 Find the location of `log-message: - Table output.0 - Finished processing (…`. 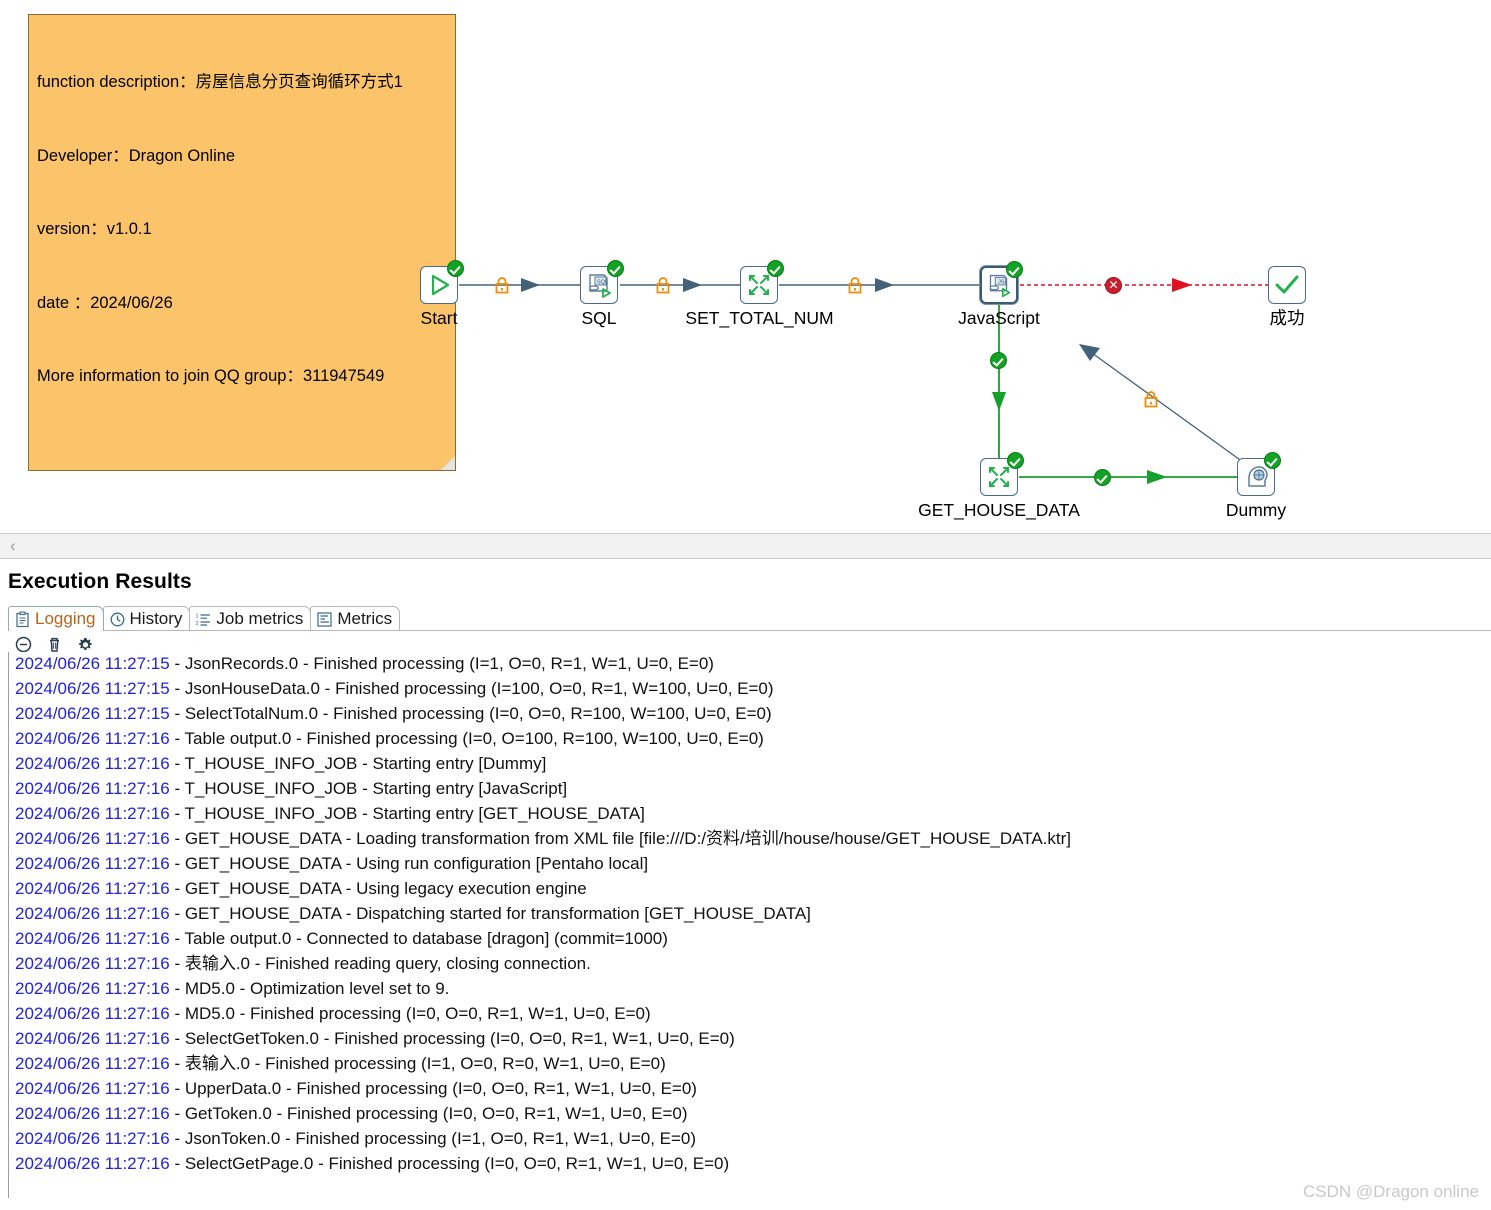

log-message: - Table output.0 - Finished processing (… is located at coordinates (466, 738).